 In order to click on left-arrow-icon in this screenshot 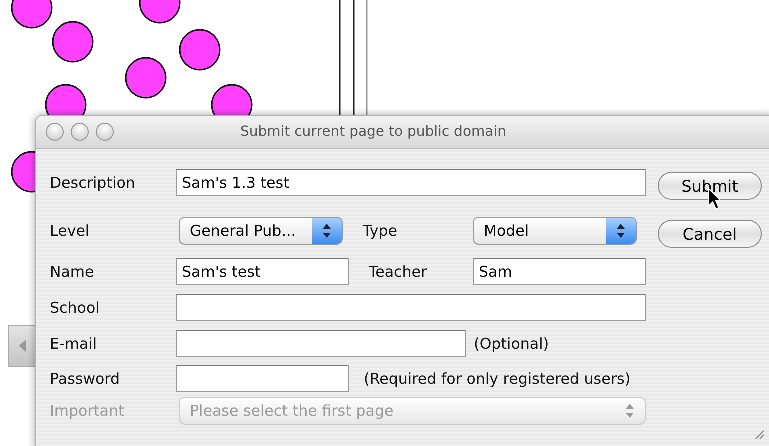, I will do `click(23, 346)`.